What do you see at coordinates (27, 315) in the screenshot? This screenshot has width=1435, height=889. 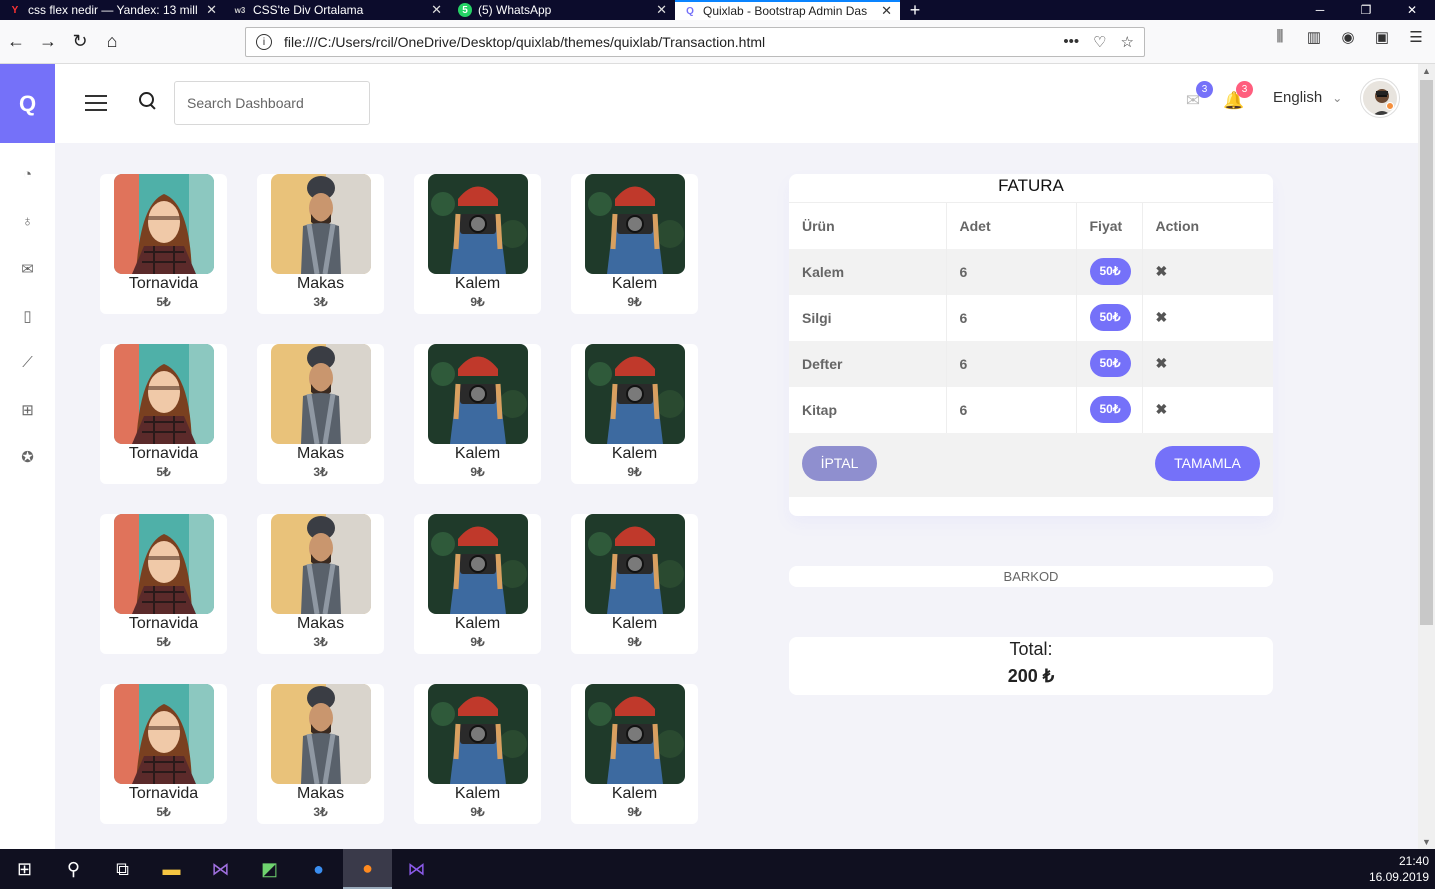 I see `phone-icon: ▯` at bounding box center [27, 315].